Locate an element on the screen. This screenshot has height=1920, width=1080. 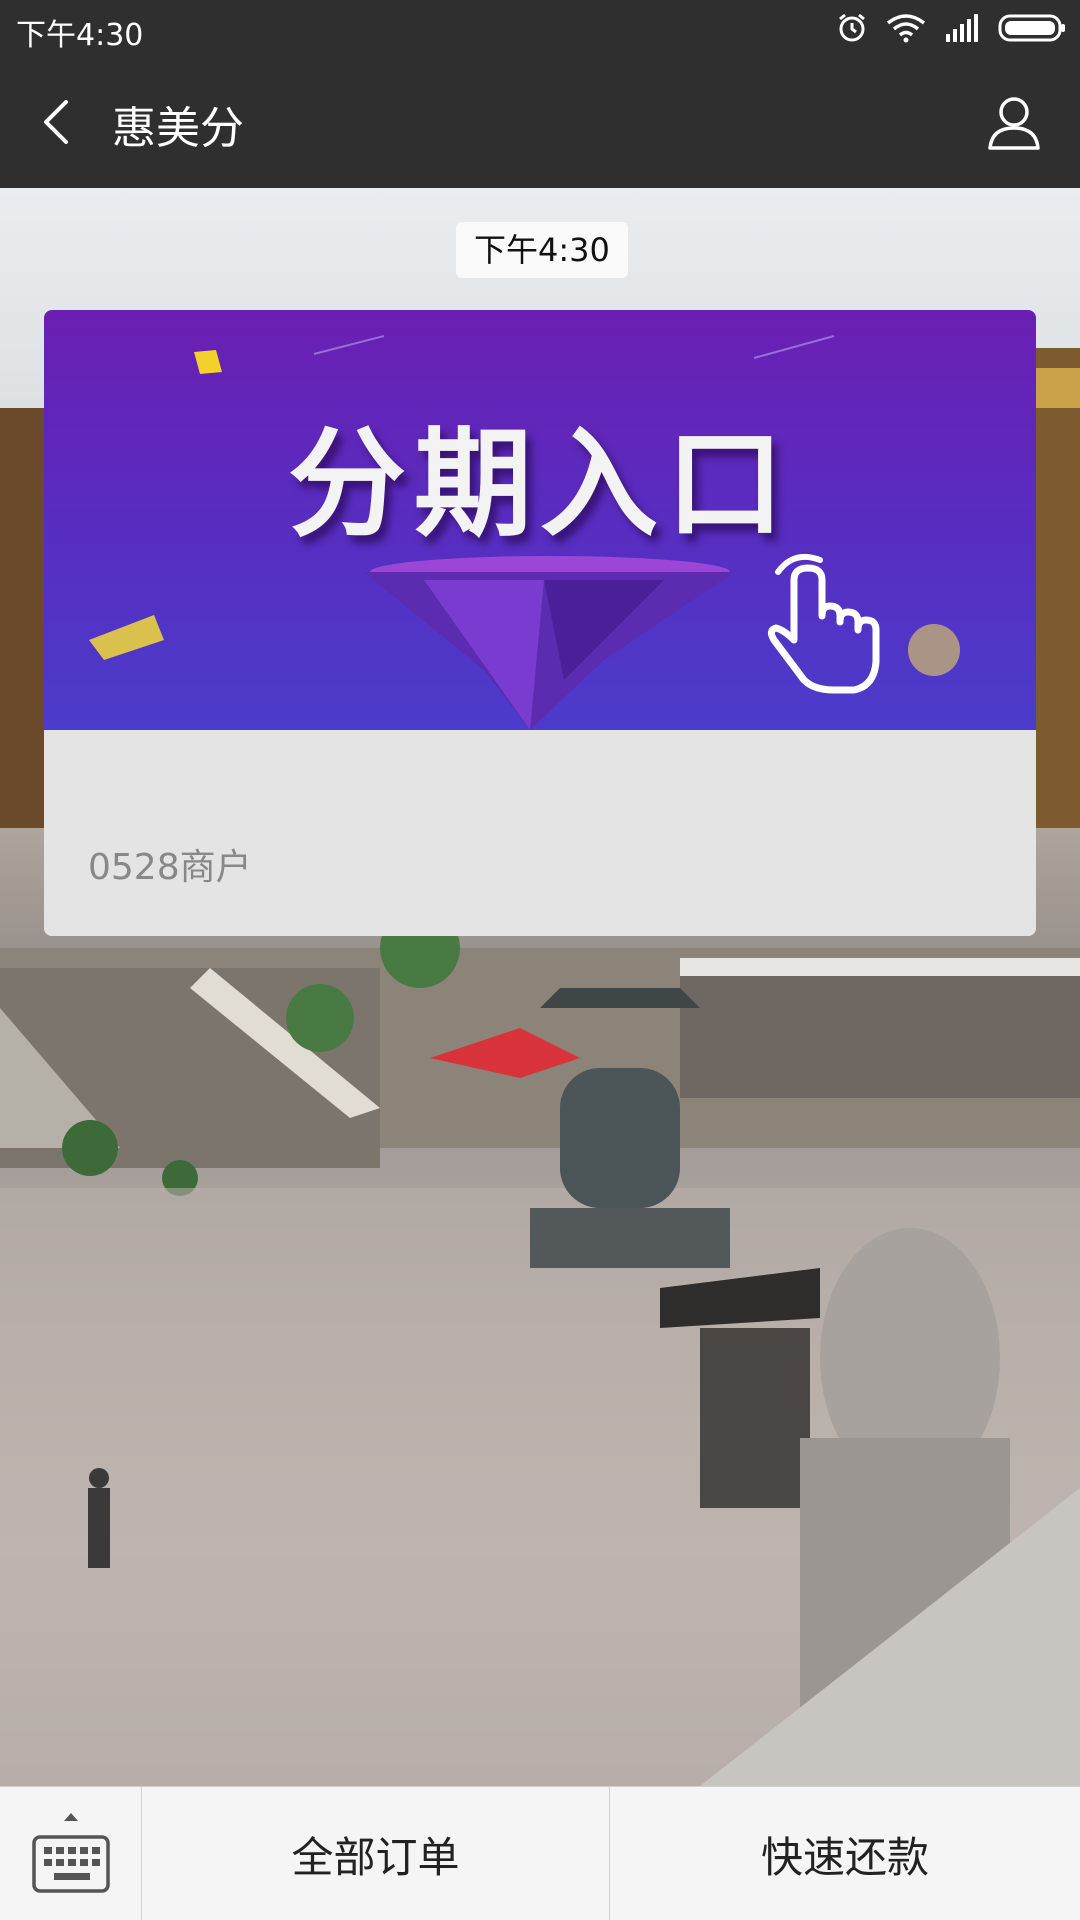
title-bar: 惠美分 is located at coordinates (540, 122).